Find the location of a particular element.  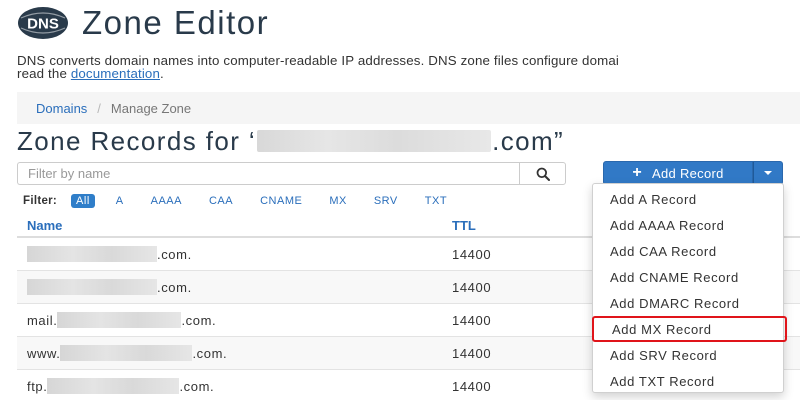

filter-chip-all: All is located at coordinates (83, 201).